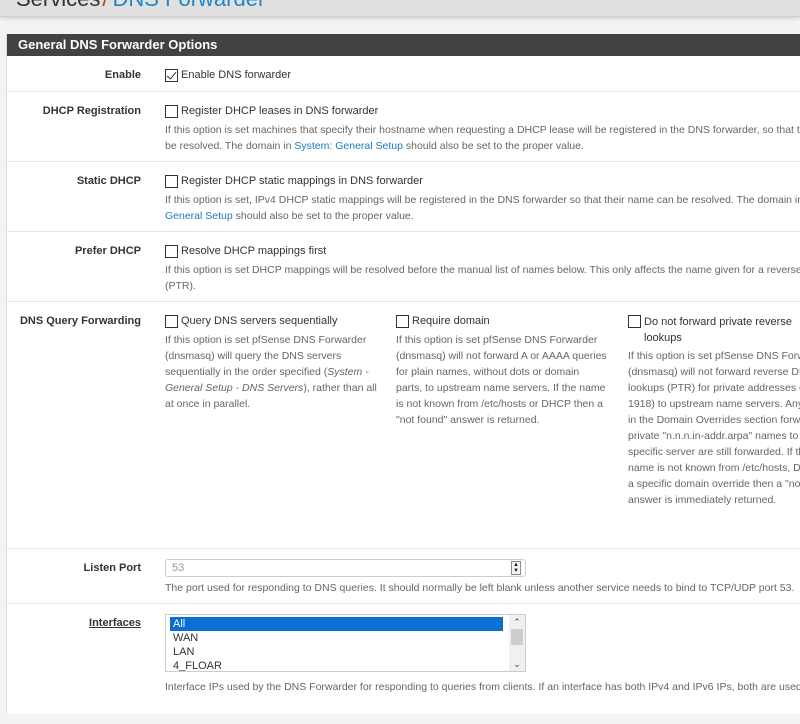  I want to click on interfaces-label: Interfaces, so click(115, 623).